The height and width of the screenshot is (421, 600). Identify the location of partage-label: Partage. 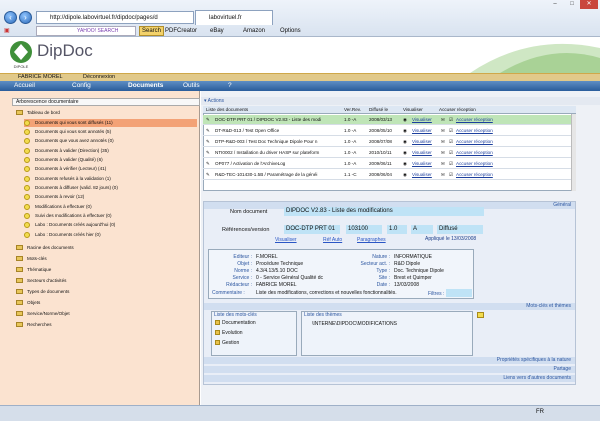
(562, 369).